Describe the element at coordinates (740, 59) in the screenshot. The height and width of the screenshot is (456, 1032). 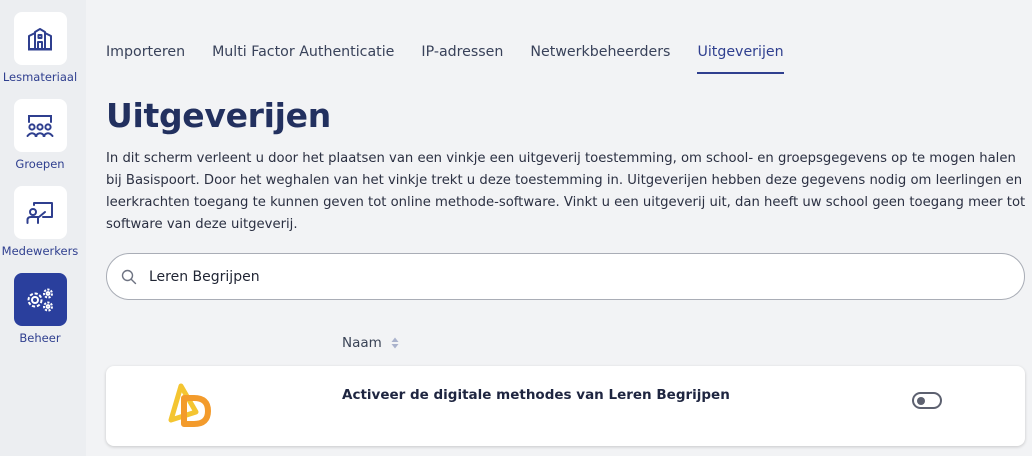
I see `tab-uitgeverijen: Uitgeverijen` at that location.